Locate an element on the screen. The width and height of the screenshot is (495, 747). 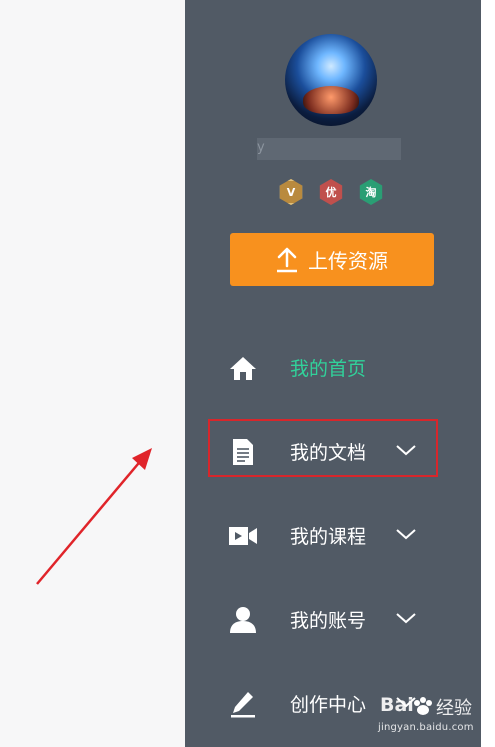
username-field: y is located at coordinates (329, 149).